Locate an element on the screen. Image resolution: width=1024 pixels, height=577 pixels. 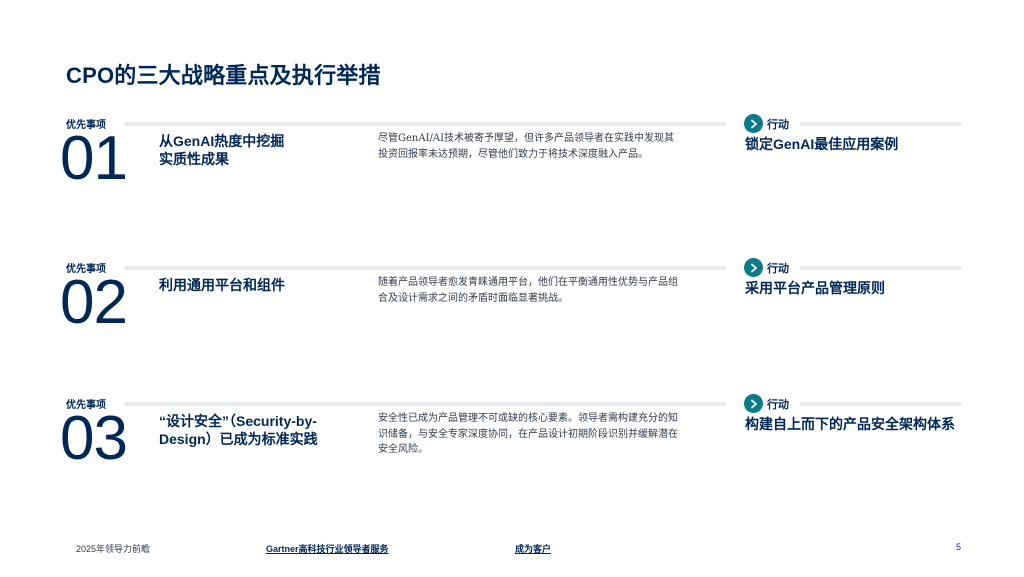
action-text: 构建自上而下的产品安全架构体系 is located at coordinates (850, 424).